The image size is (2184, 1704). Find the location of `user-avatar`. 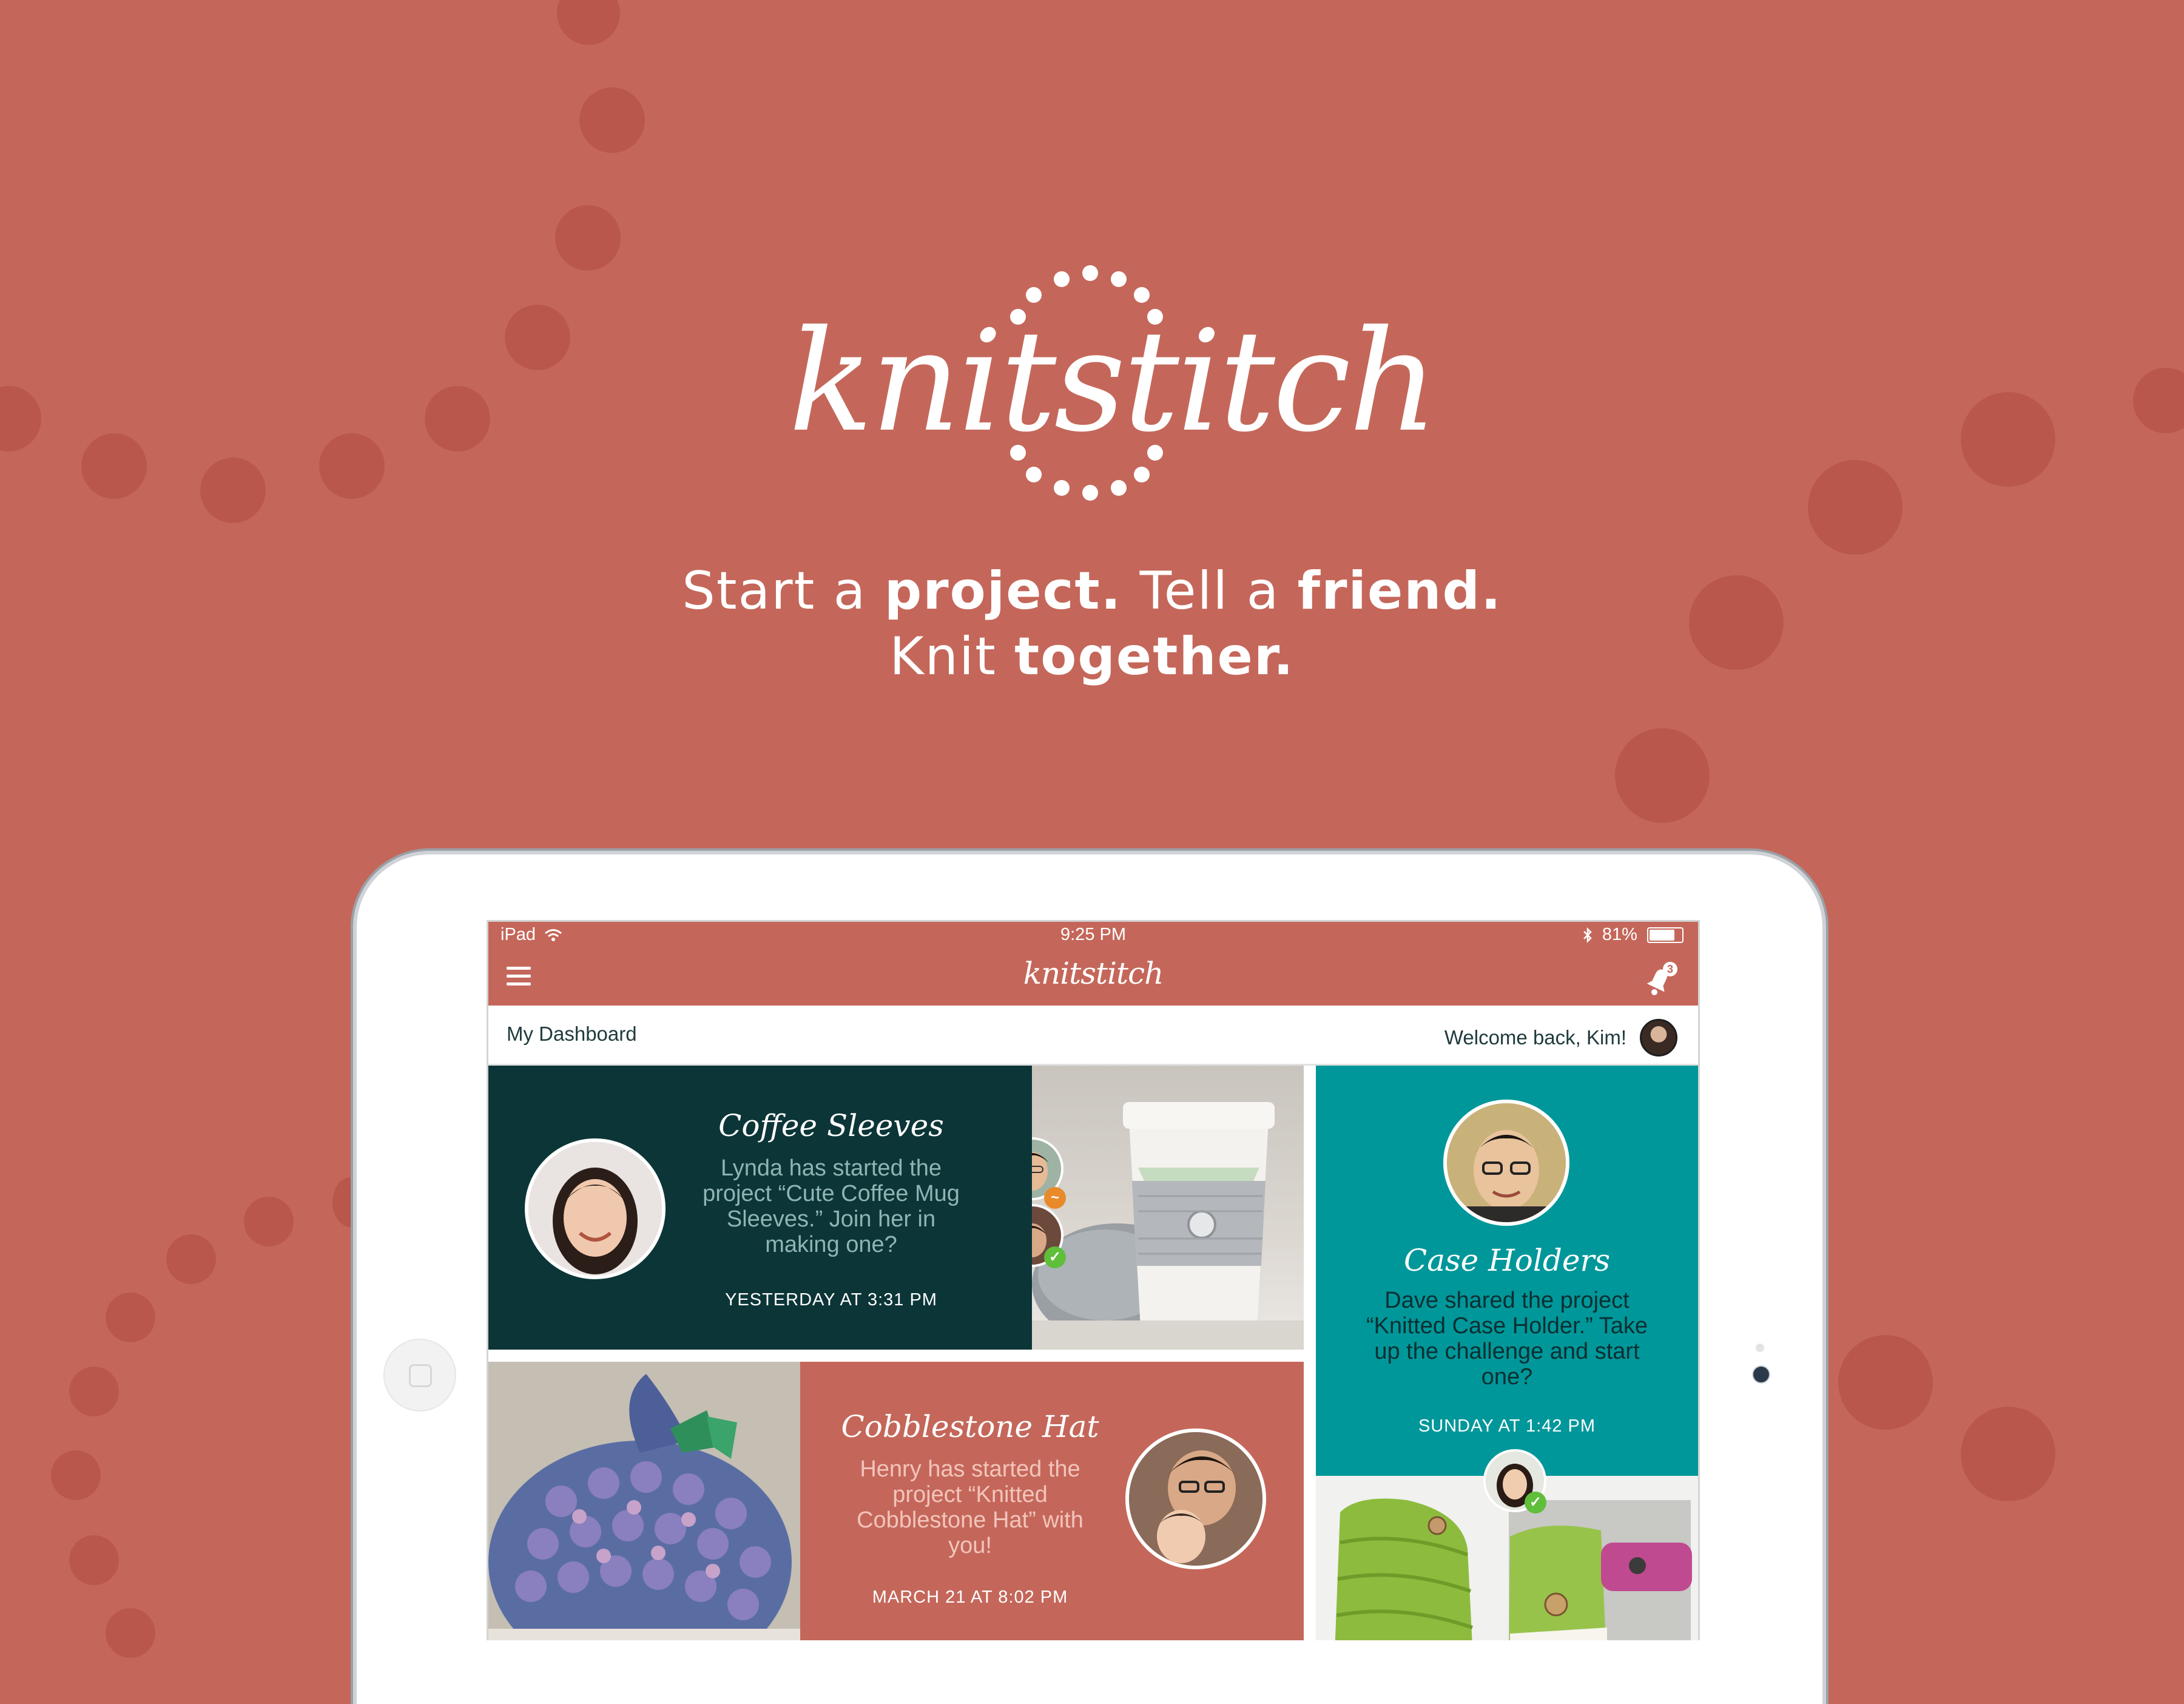

user-avatar is located at coordinates (1658, 1038).